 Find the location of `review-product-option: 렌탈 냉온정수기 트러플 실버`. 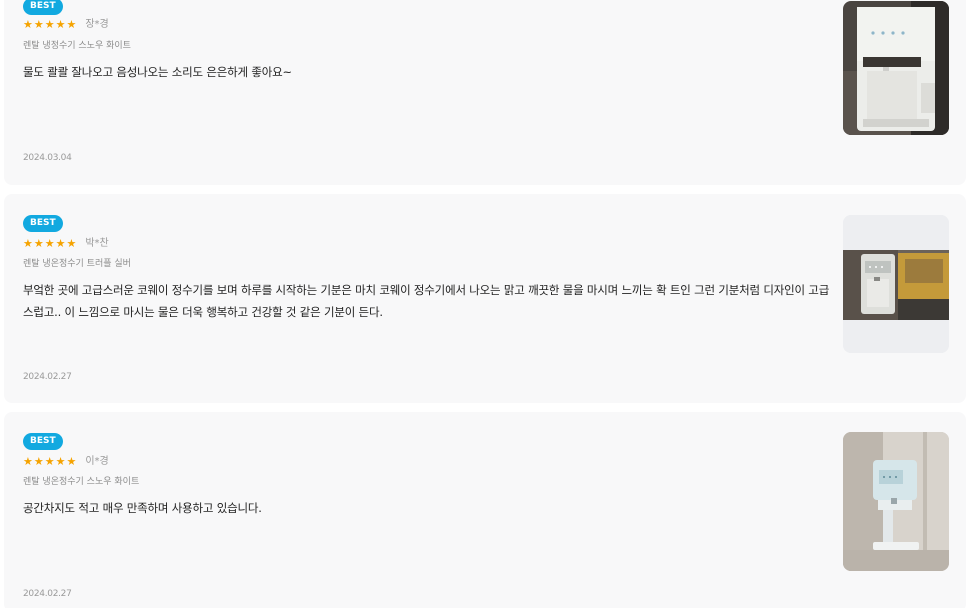

review-product-option: 렌탈 냉온정수기 트러플 실버 is located at coordinates (77, 264).